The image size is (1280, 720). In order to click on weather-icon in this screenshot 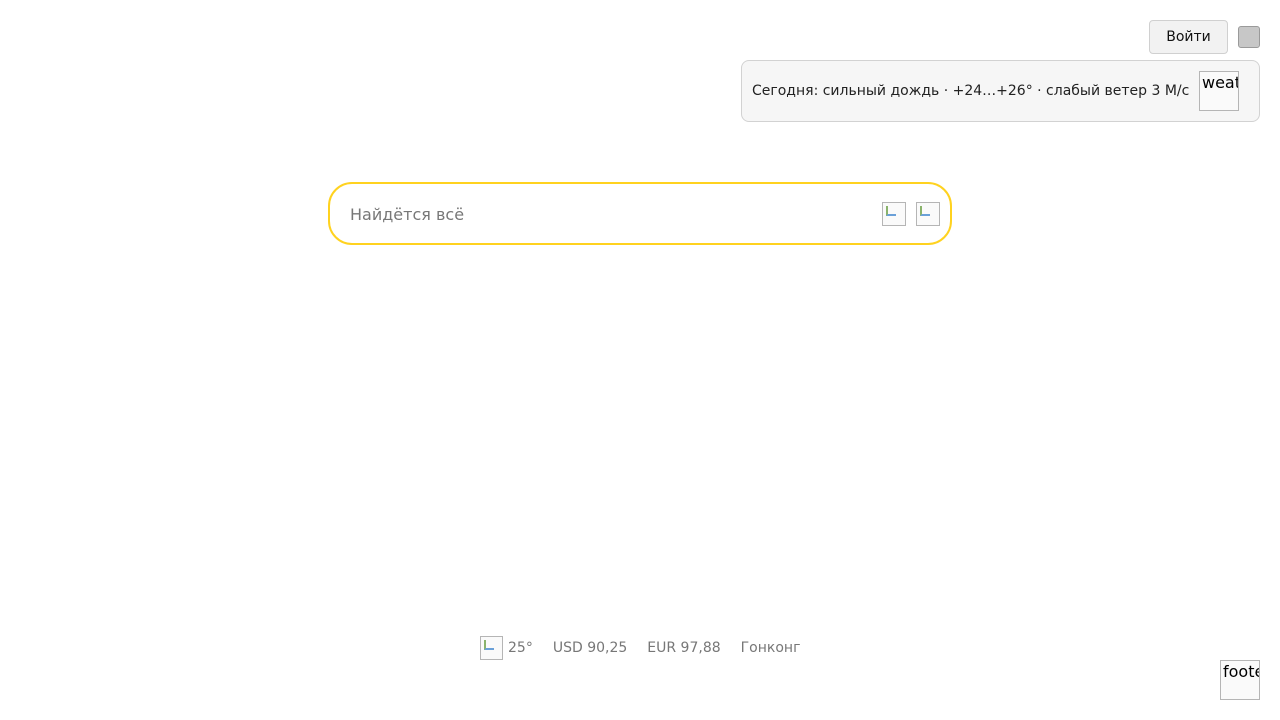, I will do `click(491, 648)`.